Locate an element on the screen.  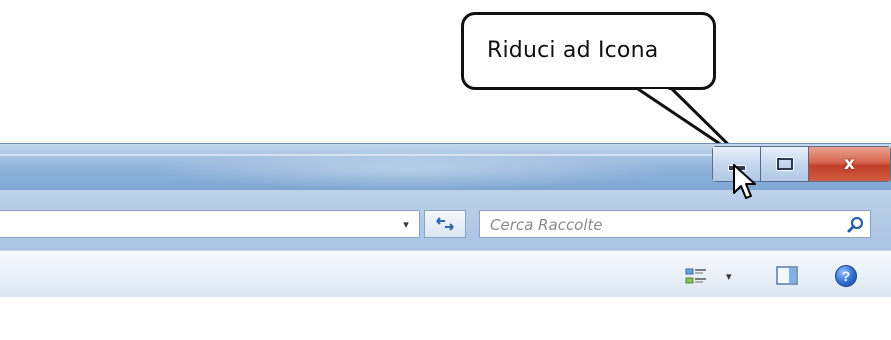
content-area is located at coordinates (445, 318).